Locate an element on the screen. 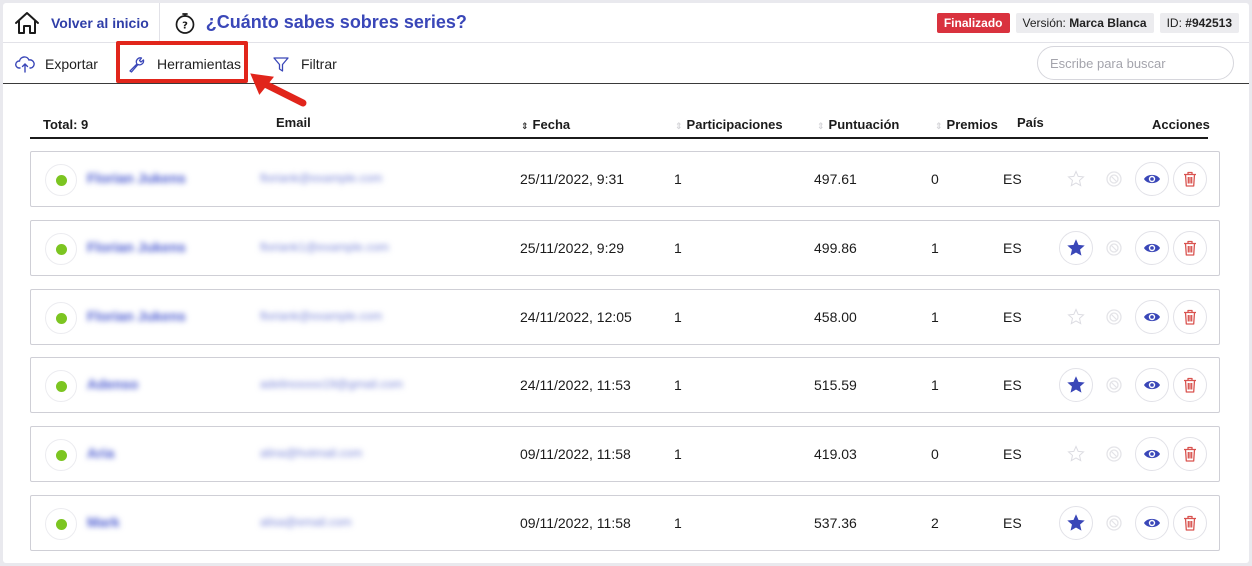 This screenshot has width=1252, height=566. back-home-label: Volver al inicio is located at coordinates (100, 22).